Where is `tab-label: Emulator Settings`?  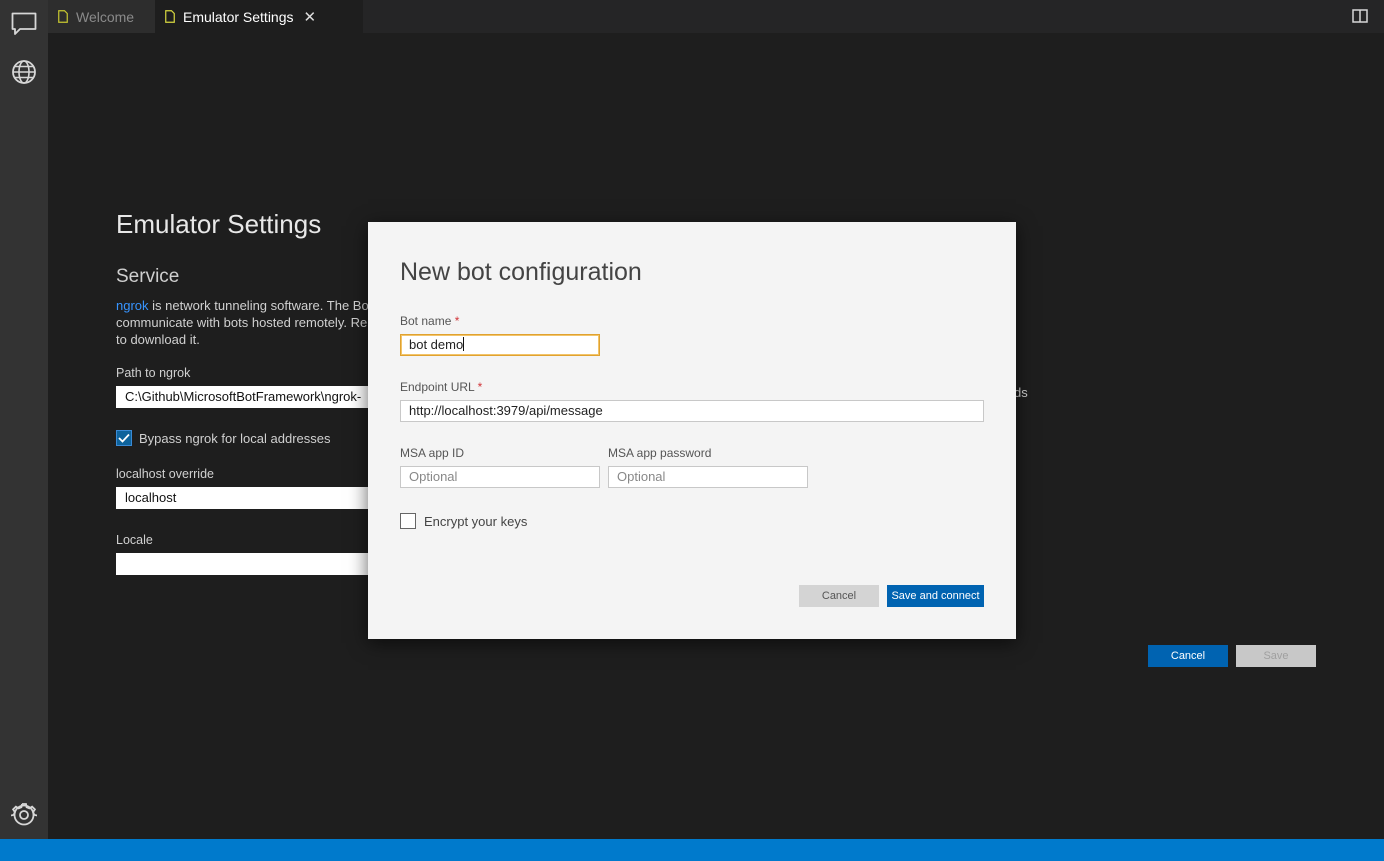 tab-label: Emulator Settings is located at coordinates (238, 16).